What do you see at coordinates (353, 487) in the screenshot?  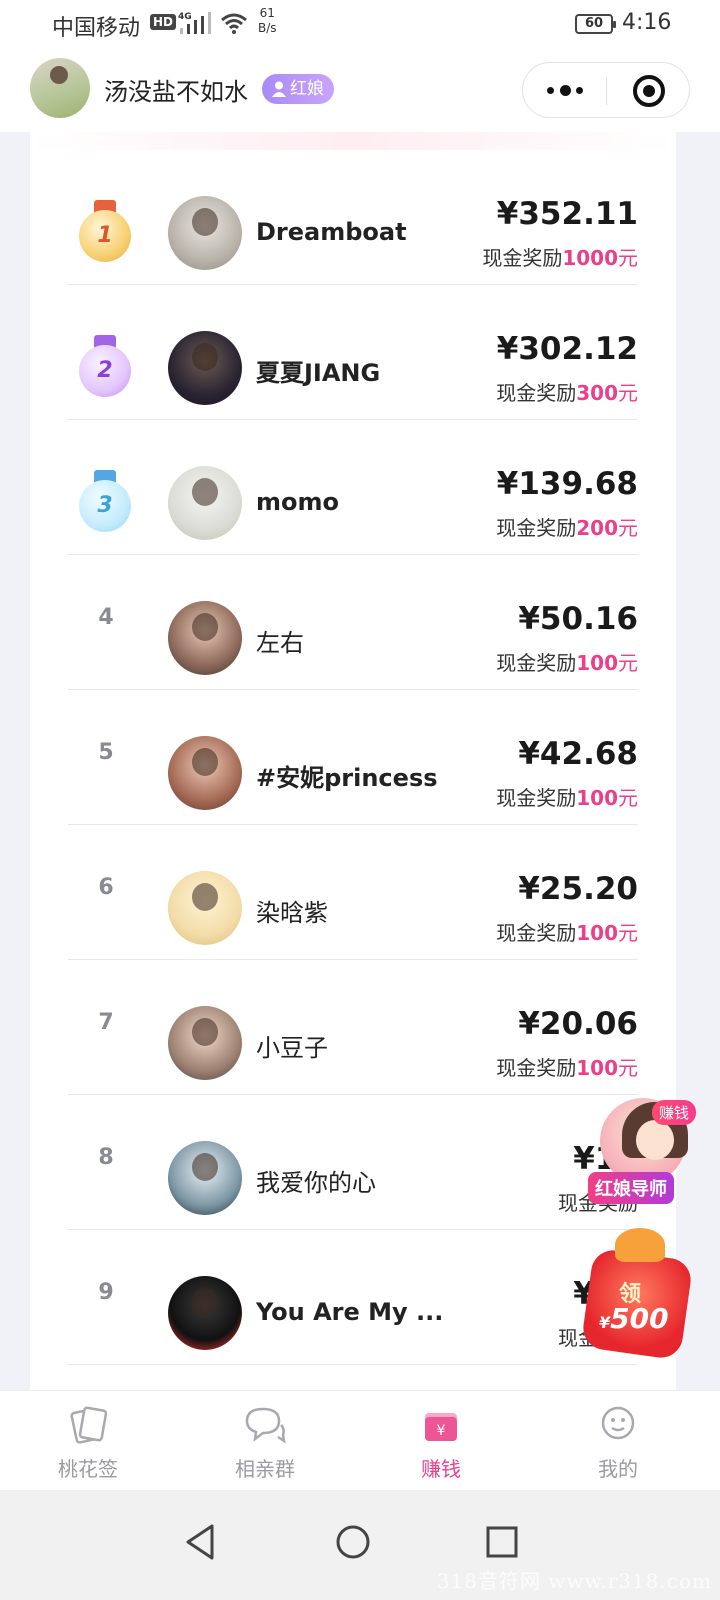 I see `leaderboard-row: 3 momo ¥139.68 现金奖励200元` at bounding box center [353, 487].